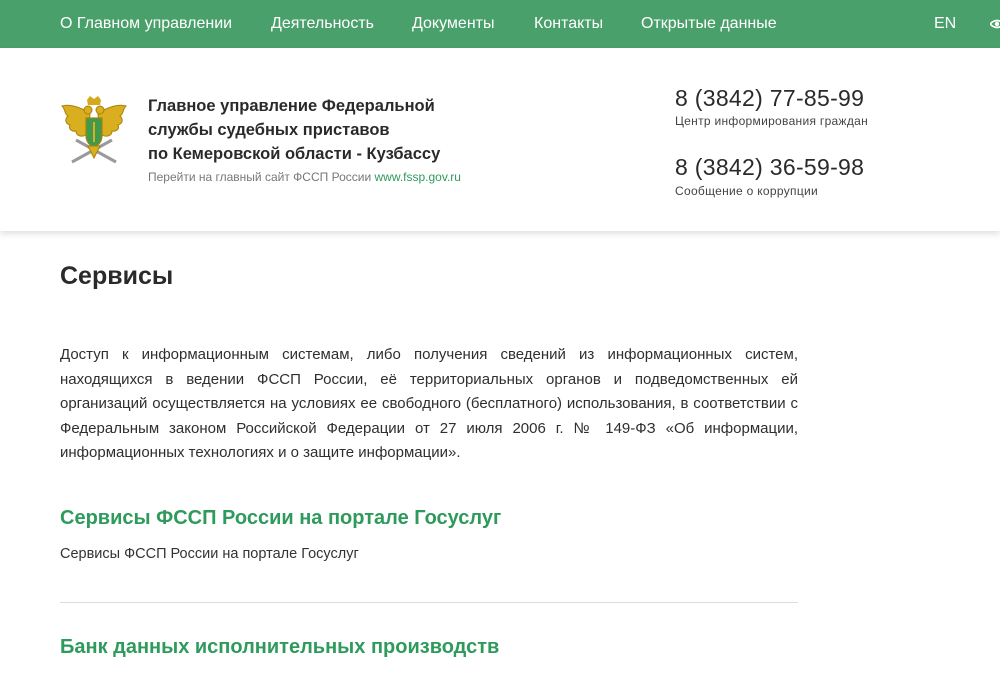 This screenshot has height=675, width=1000. I want to click on main-site-link-prefix: Перейти на главный сайт ФССП России, so click(261, 177).